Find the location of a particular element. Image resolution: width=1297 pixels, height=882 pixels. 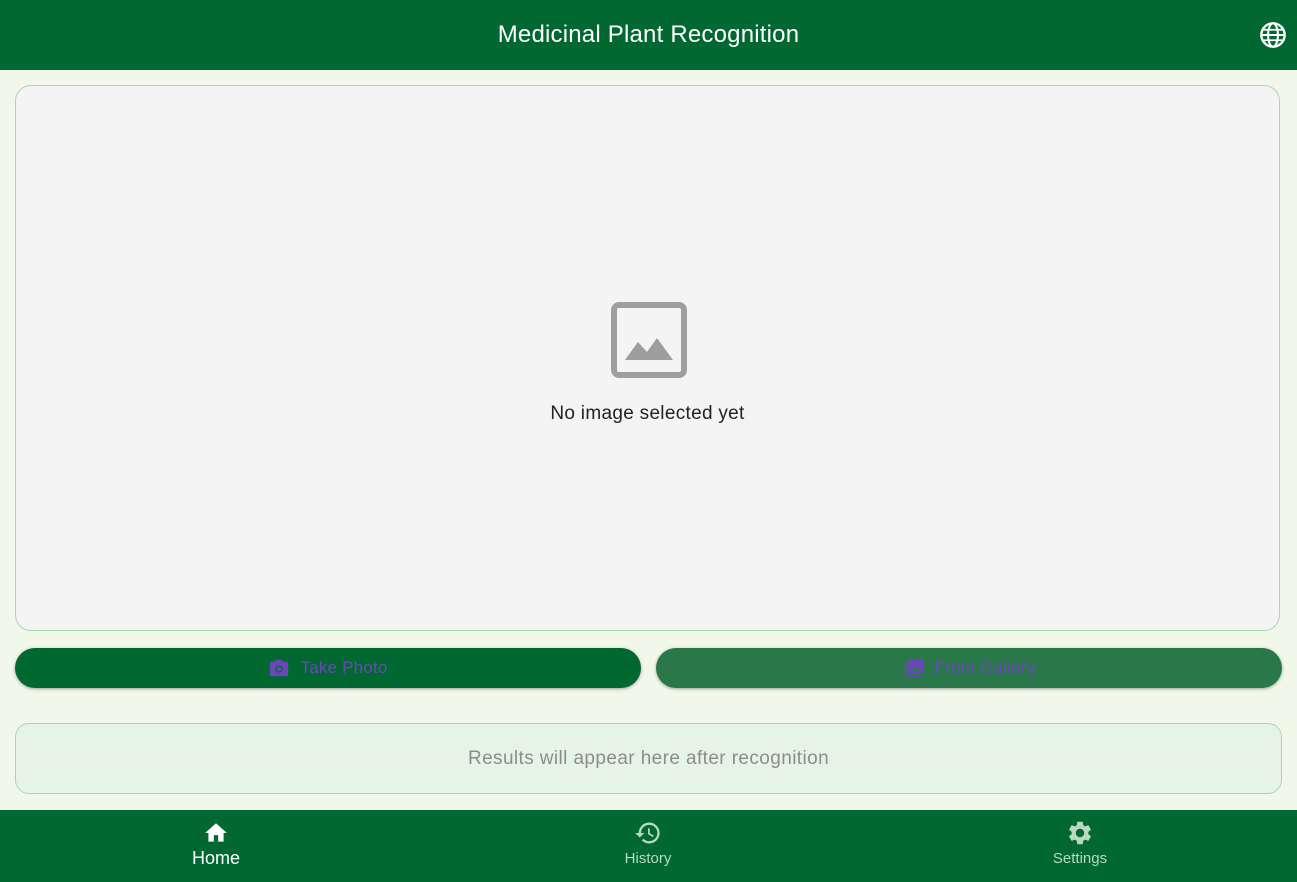

from-gallery-label: From Gallery is located at coordinates (985, 667).